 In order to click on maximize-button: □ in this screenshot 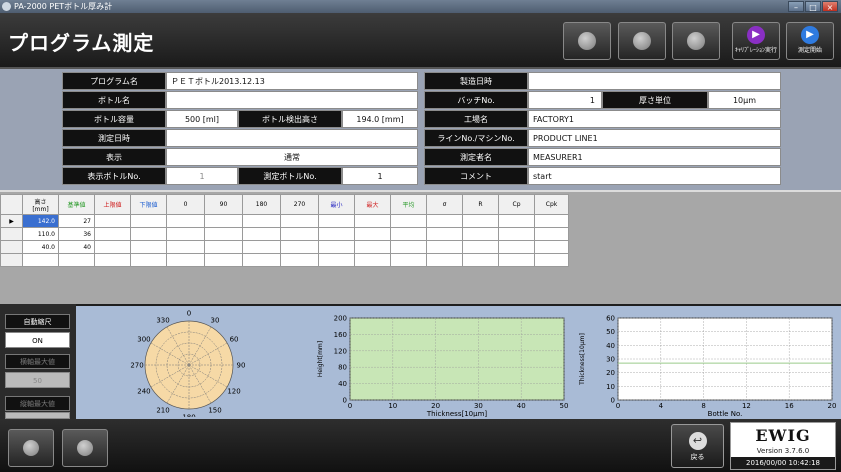, I will do `click(813, 6)`.